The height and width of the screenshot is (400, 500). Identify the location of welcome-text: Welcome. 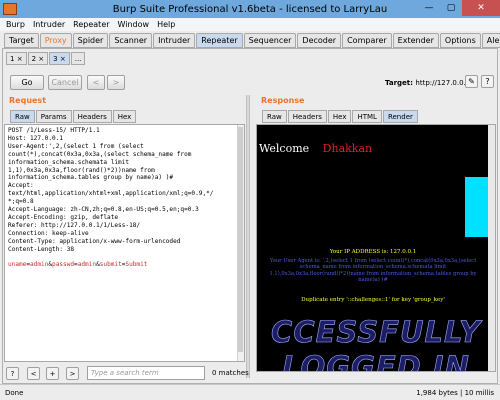
(284, 148).